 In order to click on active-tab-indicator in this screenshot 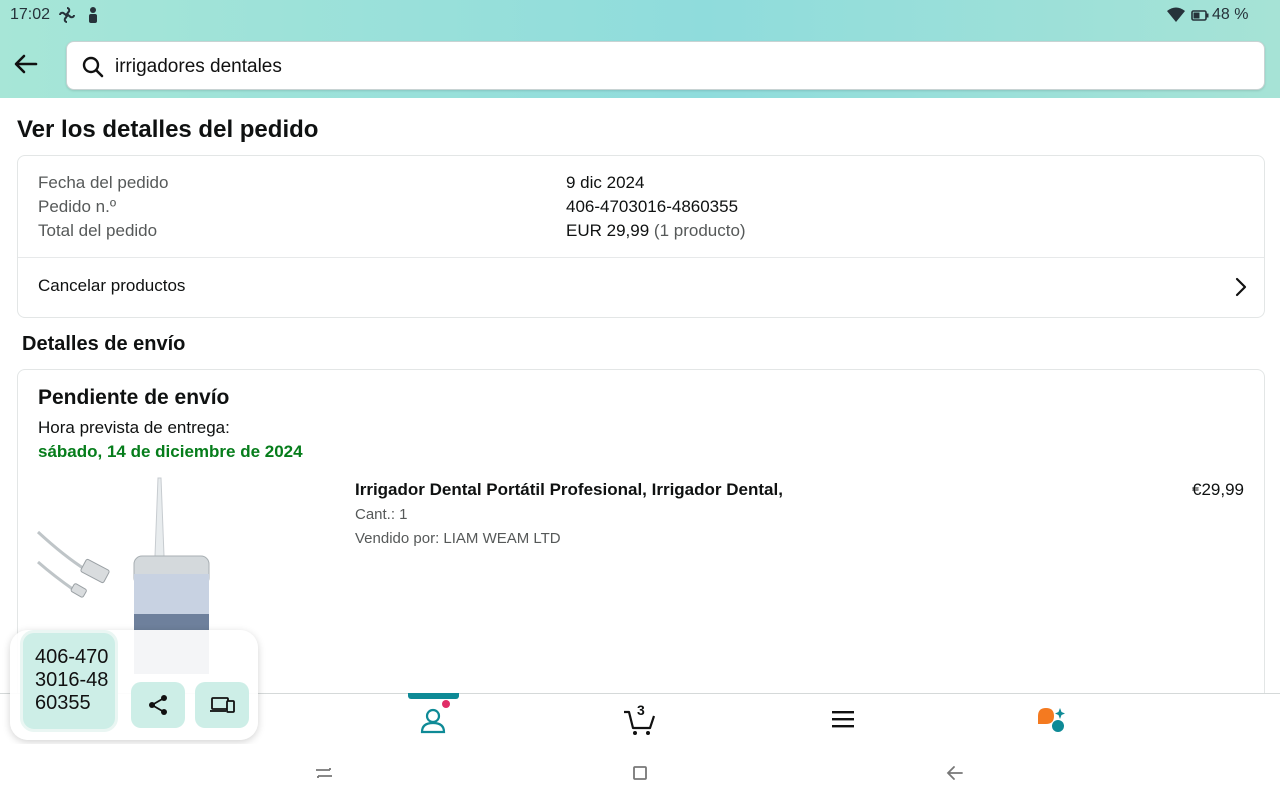, I will do `click(433, 696)`.